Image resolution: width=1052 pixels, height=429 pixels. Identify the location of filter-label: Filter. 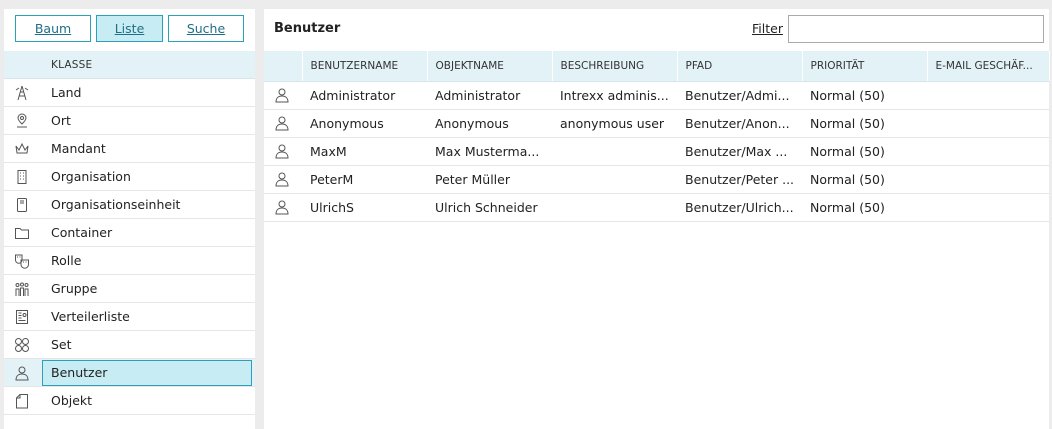
(767, 29).